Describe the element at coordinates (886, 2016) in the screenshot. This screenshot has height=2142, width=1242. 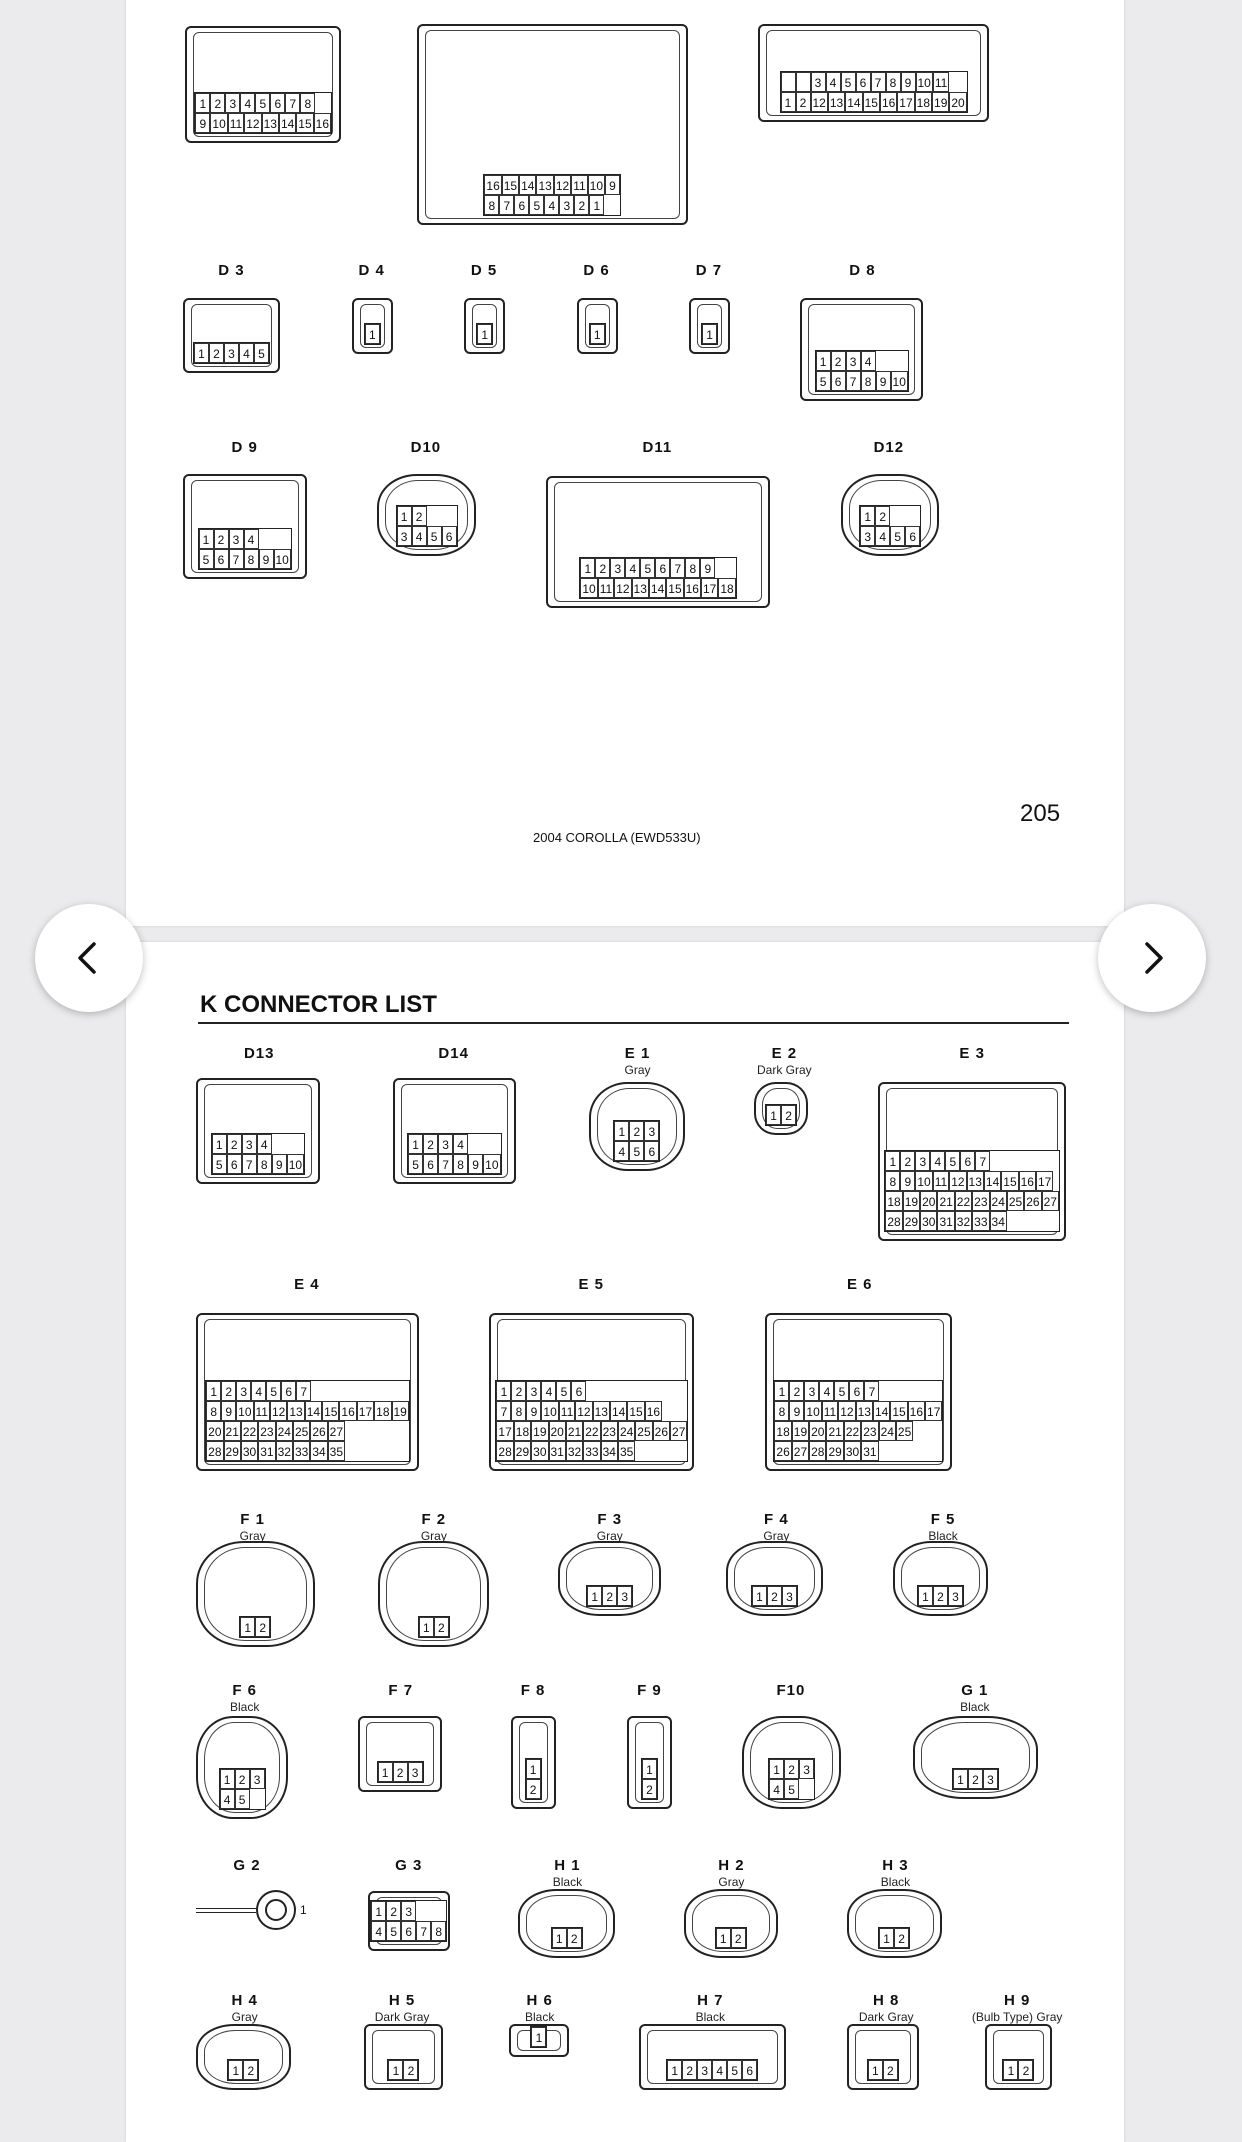
I see `connector-color: Dark Gray` at that location.